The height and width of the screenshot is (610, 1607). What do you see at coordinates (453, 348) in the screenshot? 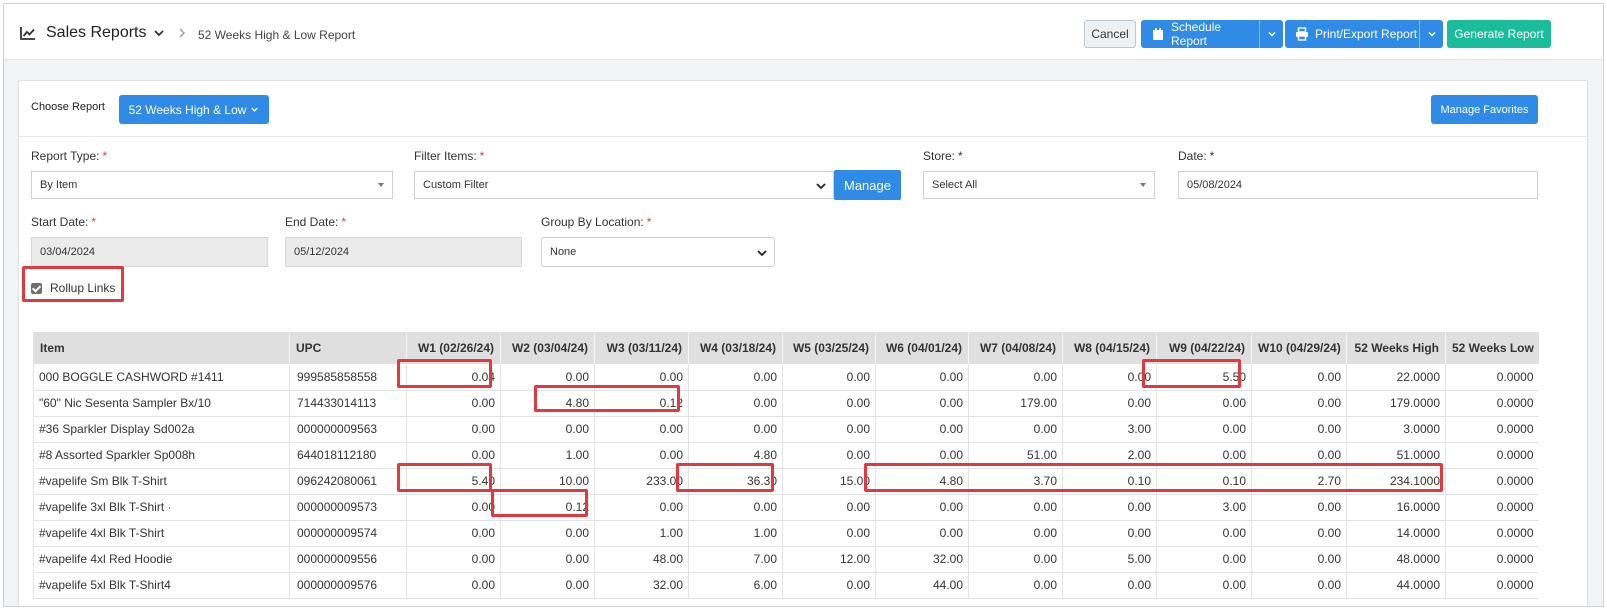
I see `column-header: W1 (02/26/24)` at bounding box center [453, 348].